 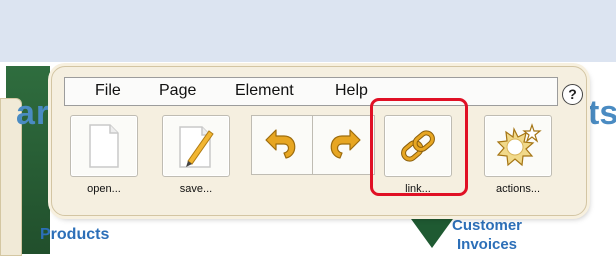 I want to click on actions-button-frame, so click(x=518, y=146).